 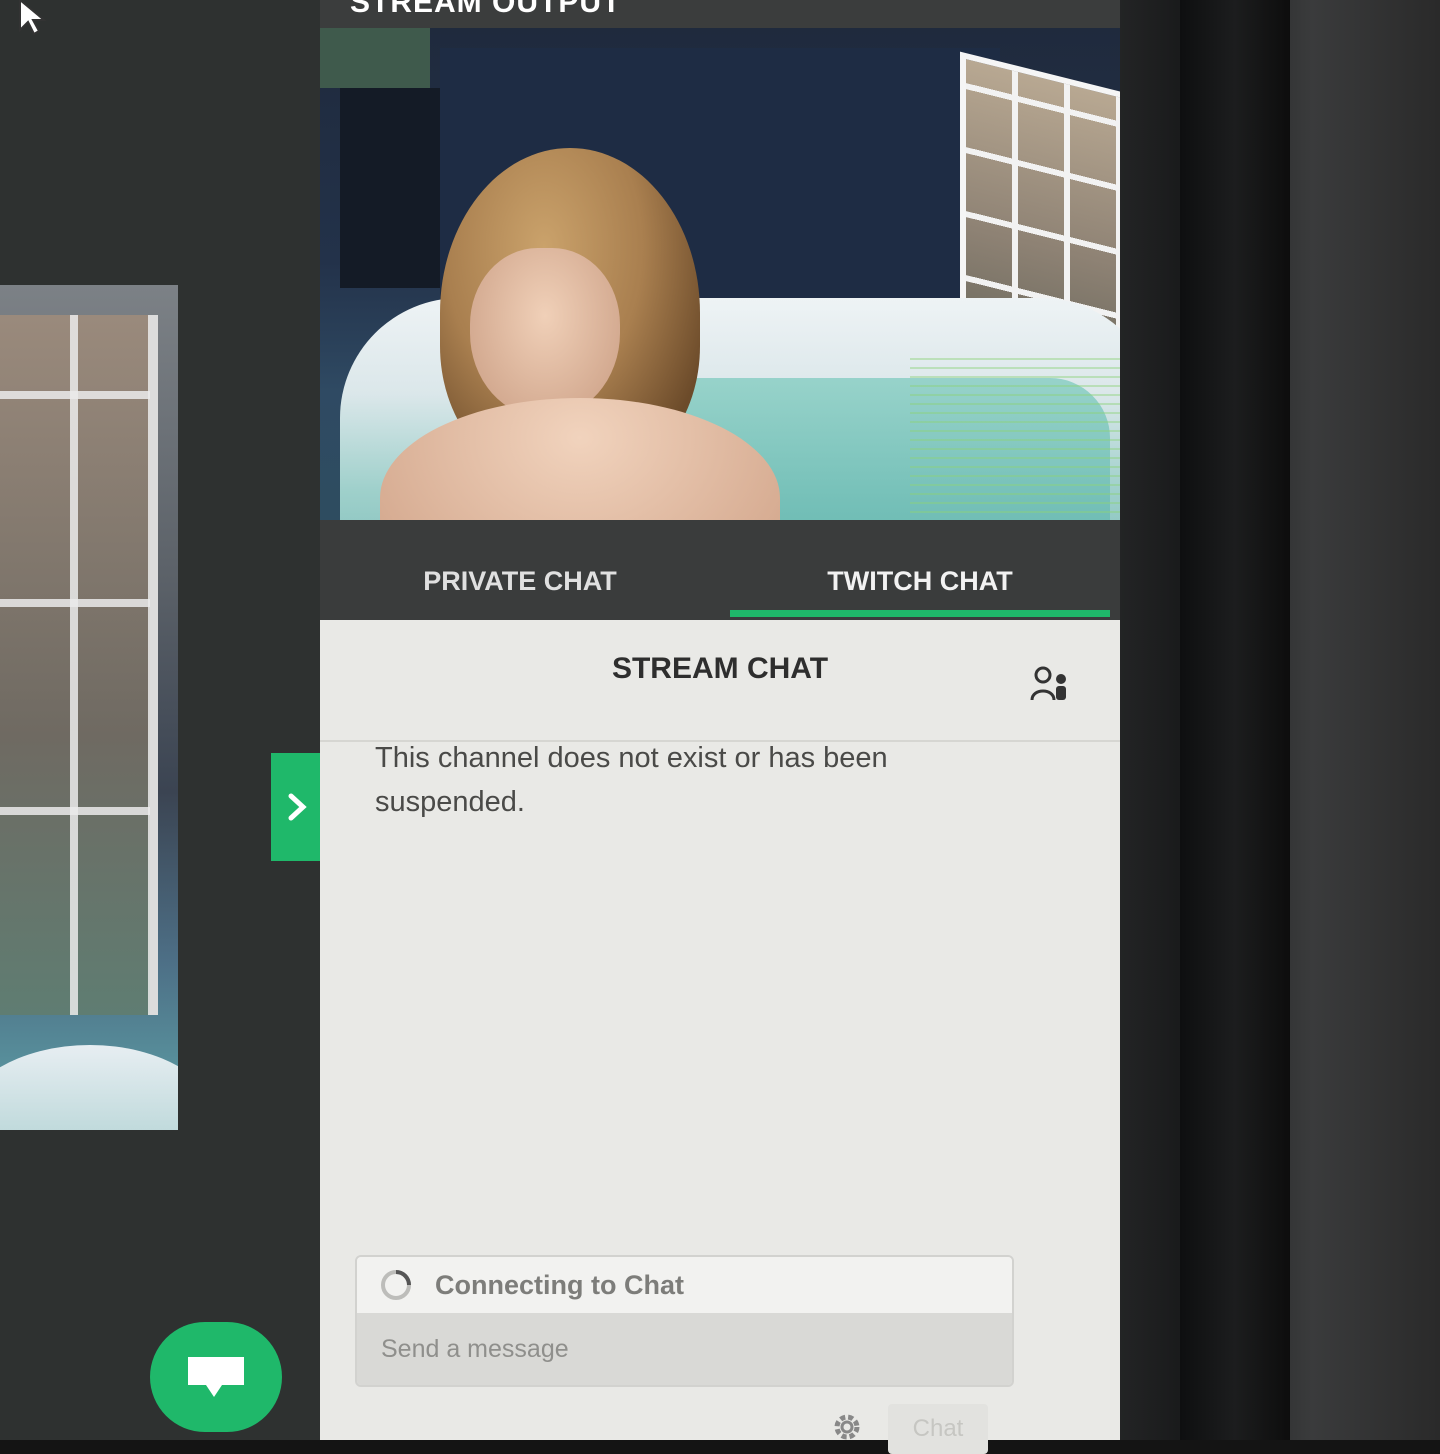 What do you see at coordinates (375, 58) in the screenshot?
I see `preview-plant` at bounding box center [375, 58].